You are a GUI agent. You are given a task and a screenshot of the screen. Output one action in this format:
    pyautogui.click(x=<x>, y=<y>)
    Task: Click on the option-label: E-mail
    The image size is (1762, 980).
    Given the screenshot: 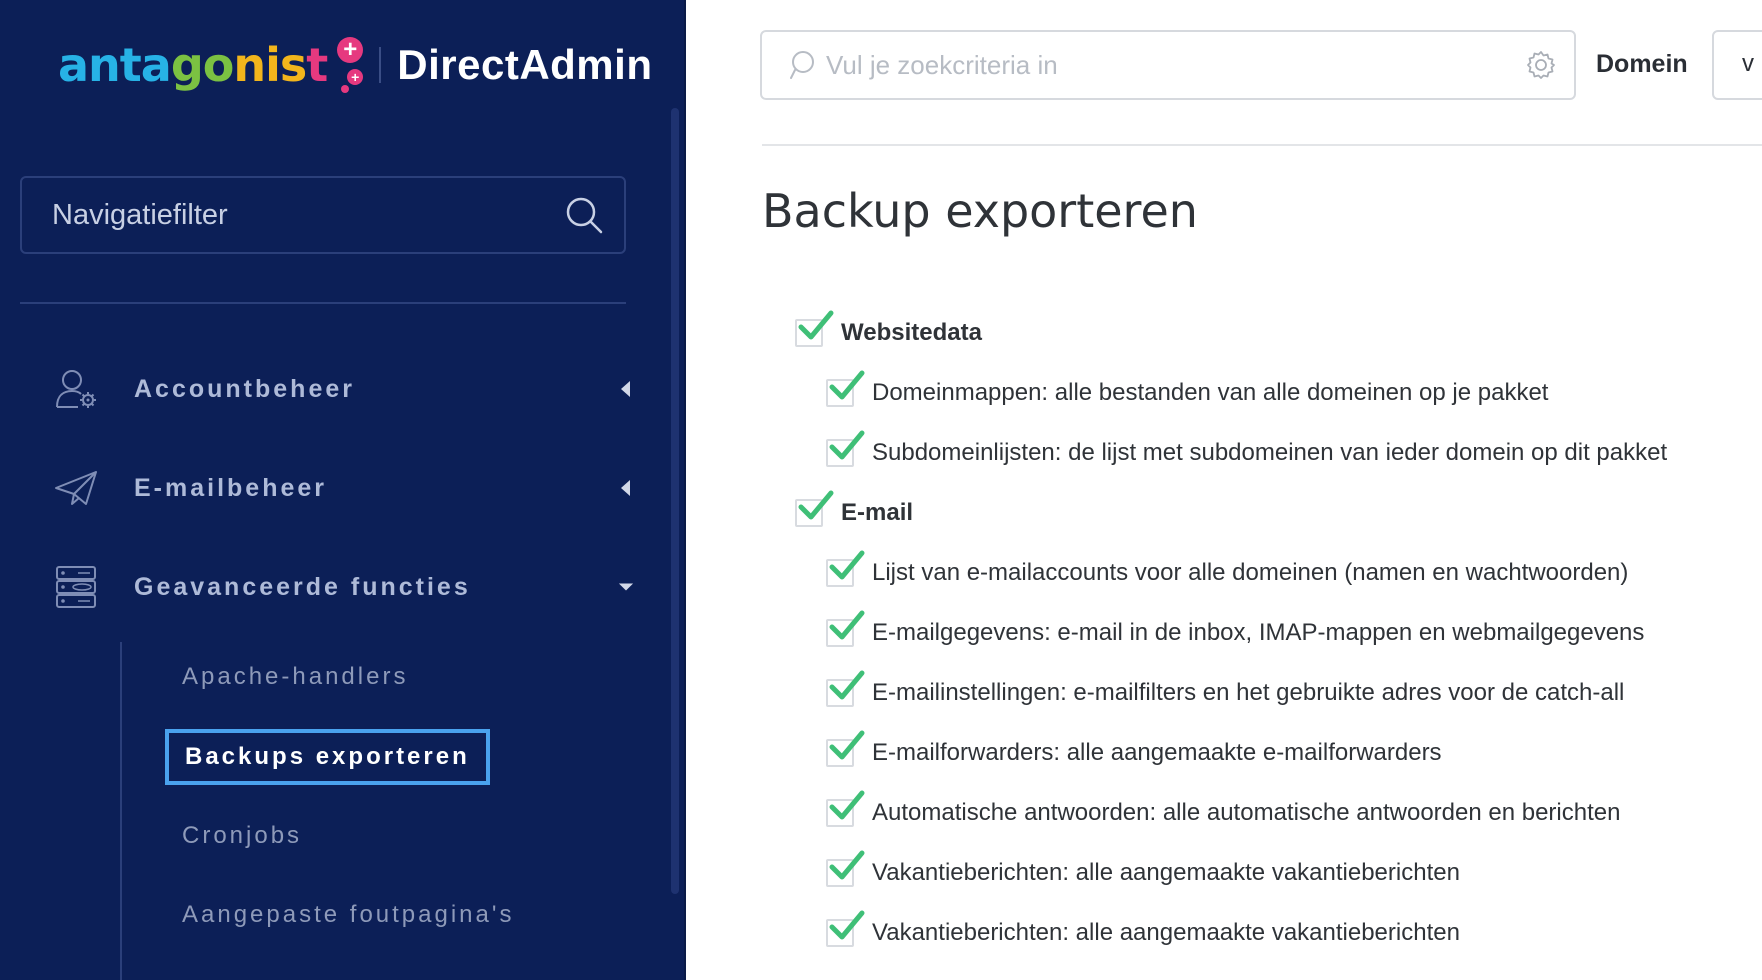 What is the action you would take?
    pyautogui.click(x=877, y=512)
    